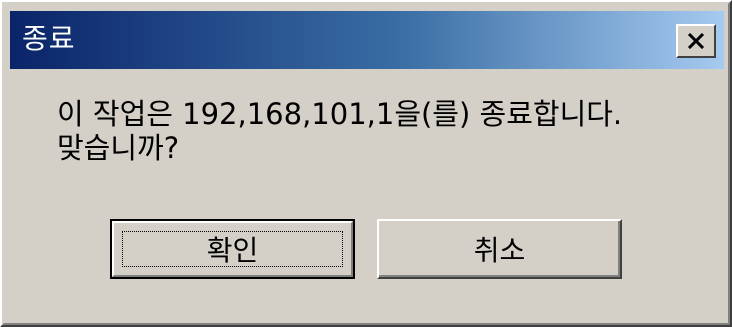 This screenshot has width=732, height=327. I want to click on message-line-2: 맞습니까?, so click(118, 148).